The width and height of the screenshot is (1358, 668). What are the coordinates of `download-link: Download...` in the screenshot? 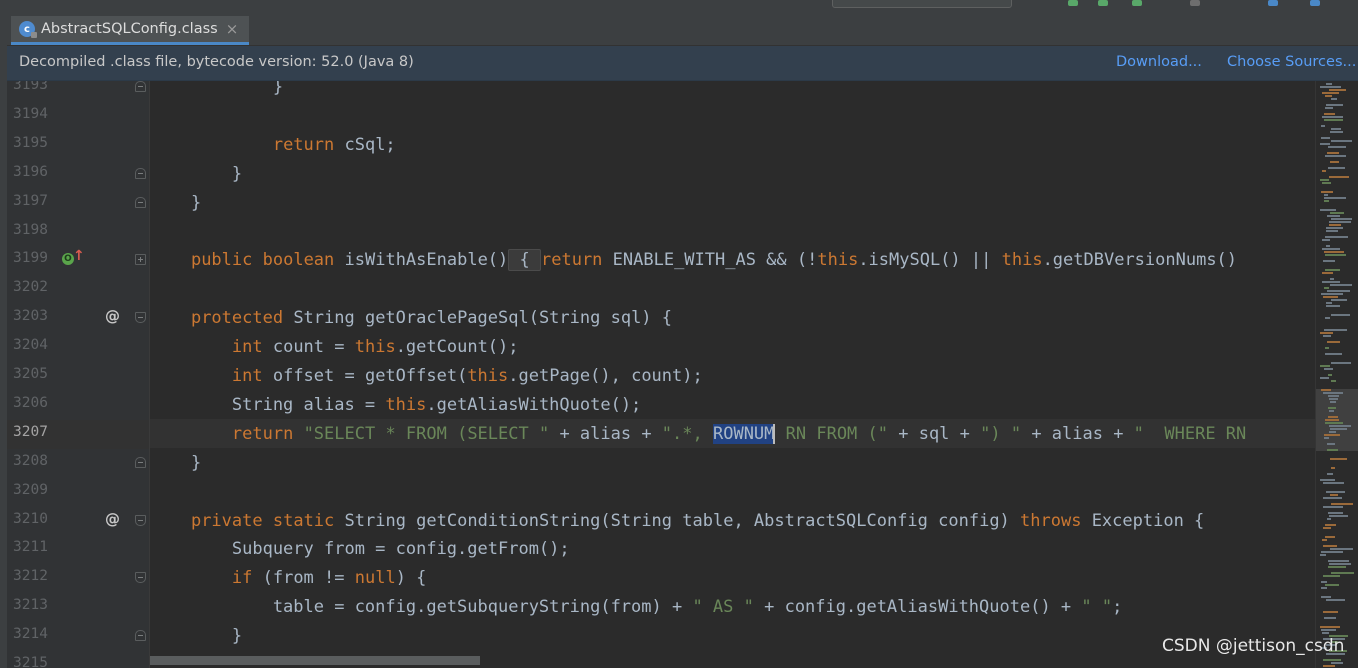 It's located at (1159, 62).